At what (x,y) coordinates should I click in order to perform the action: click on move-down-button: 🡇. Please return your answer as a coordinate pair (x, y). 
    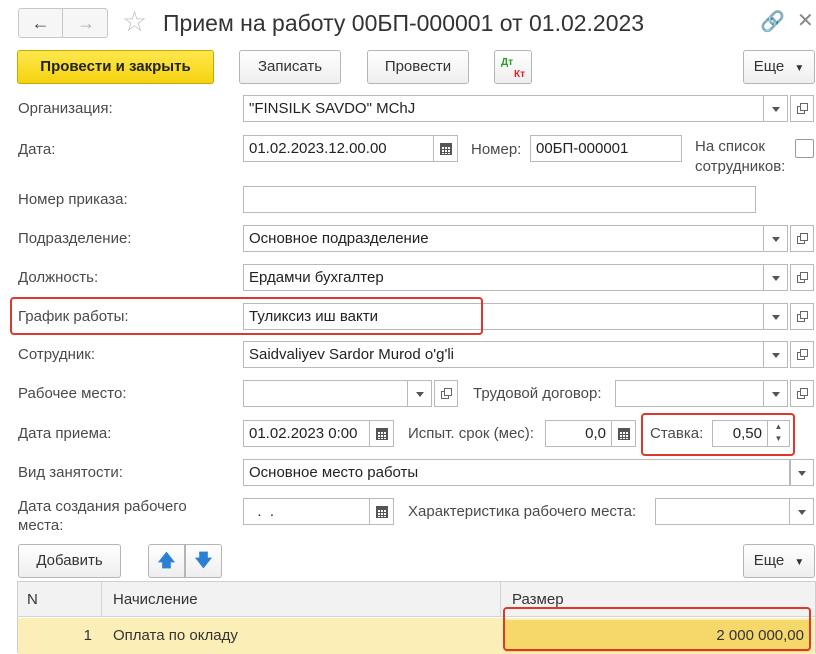
    Looking at the image, I should click on (203, 561).